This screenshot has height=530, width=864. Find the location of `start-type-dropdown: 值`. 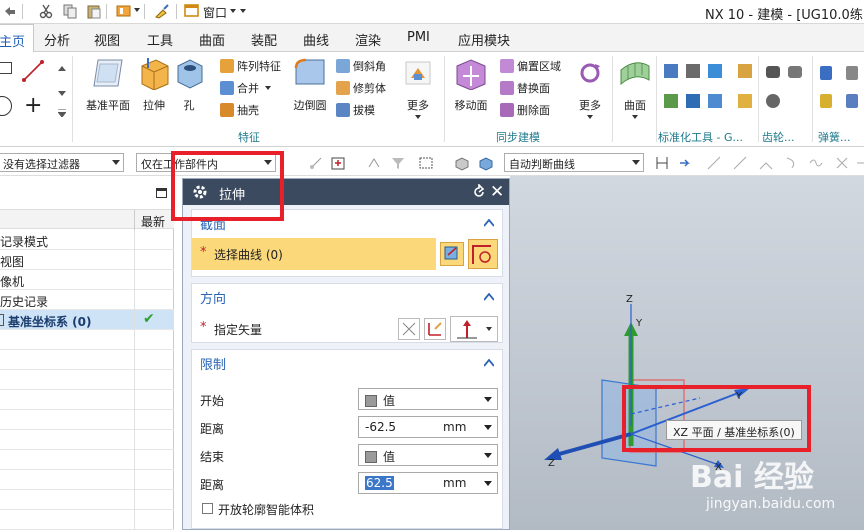

start-type-dropdown: 值 is located at coordinates (428, 399).